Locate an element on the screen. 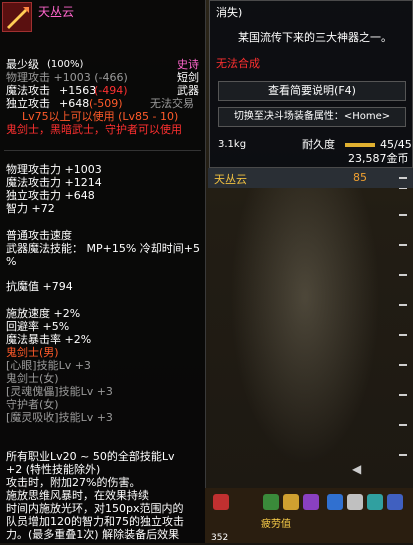 This screenshot has height=545, width=413. fatigue-label: 疲劳值 is located at coordinates (276, 524).